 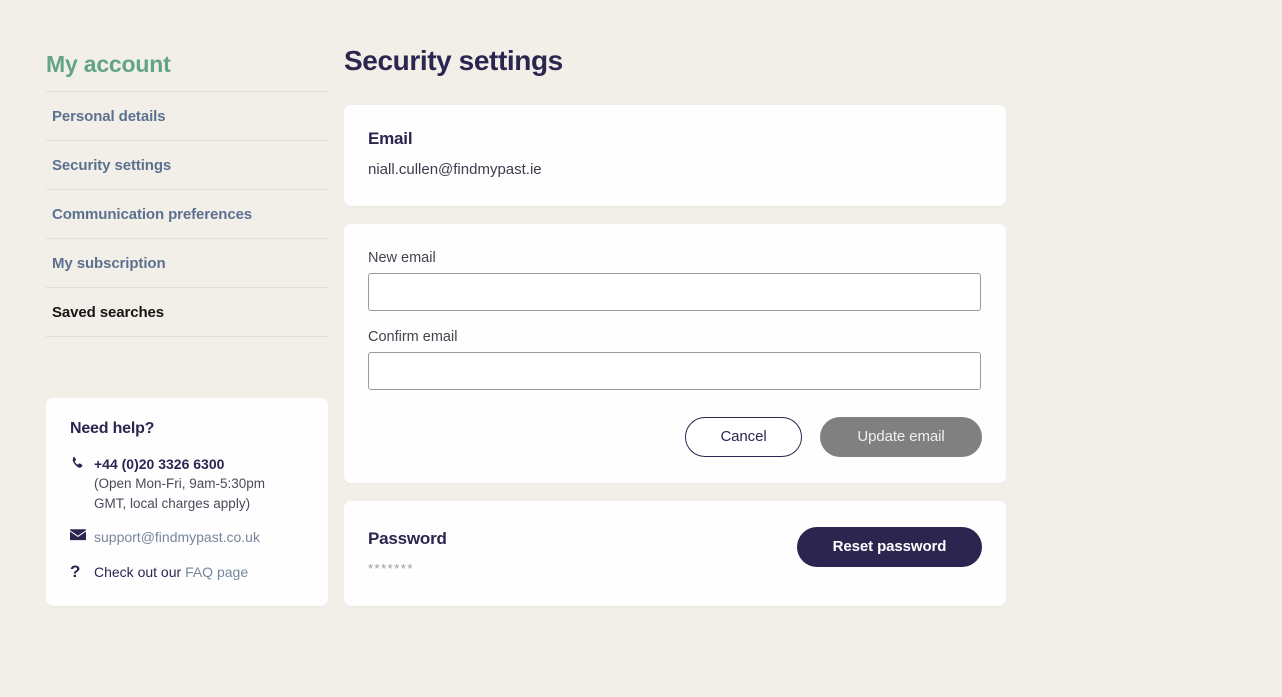 I want to click on sidebar-link-saved-searches: Saved searches, so click(x=187, y=312).